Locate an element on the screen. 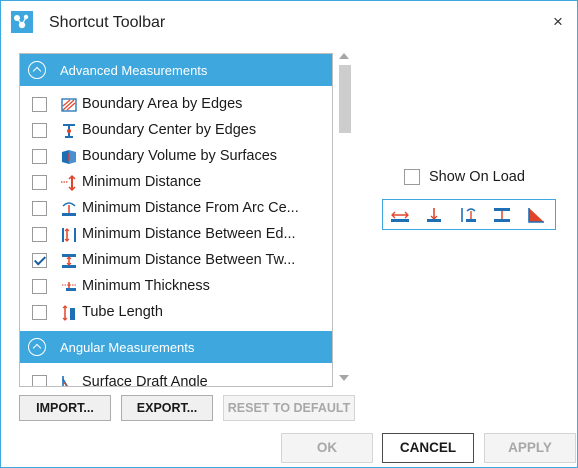 The height and width of the screenshot is (468, 578). close-button: × is located at coordinates (558, 22).